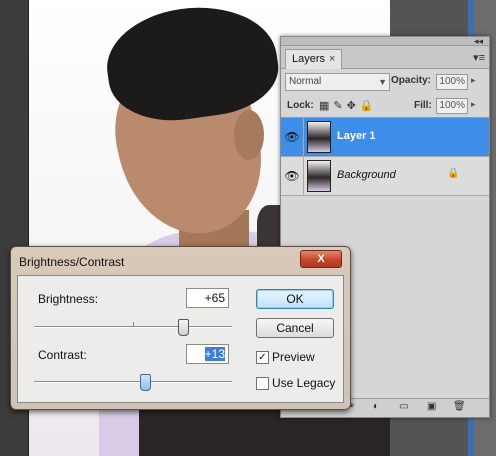 The width and height of the screenshot is (496, 456). What do you see at coordinates (459, 406) in the screenshot?
I see `trash-icon: 🗑` at bounding box center [459, 406].